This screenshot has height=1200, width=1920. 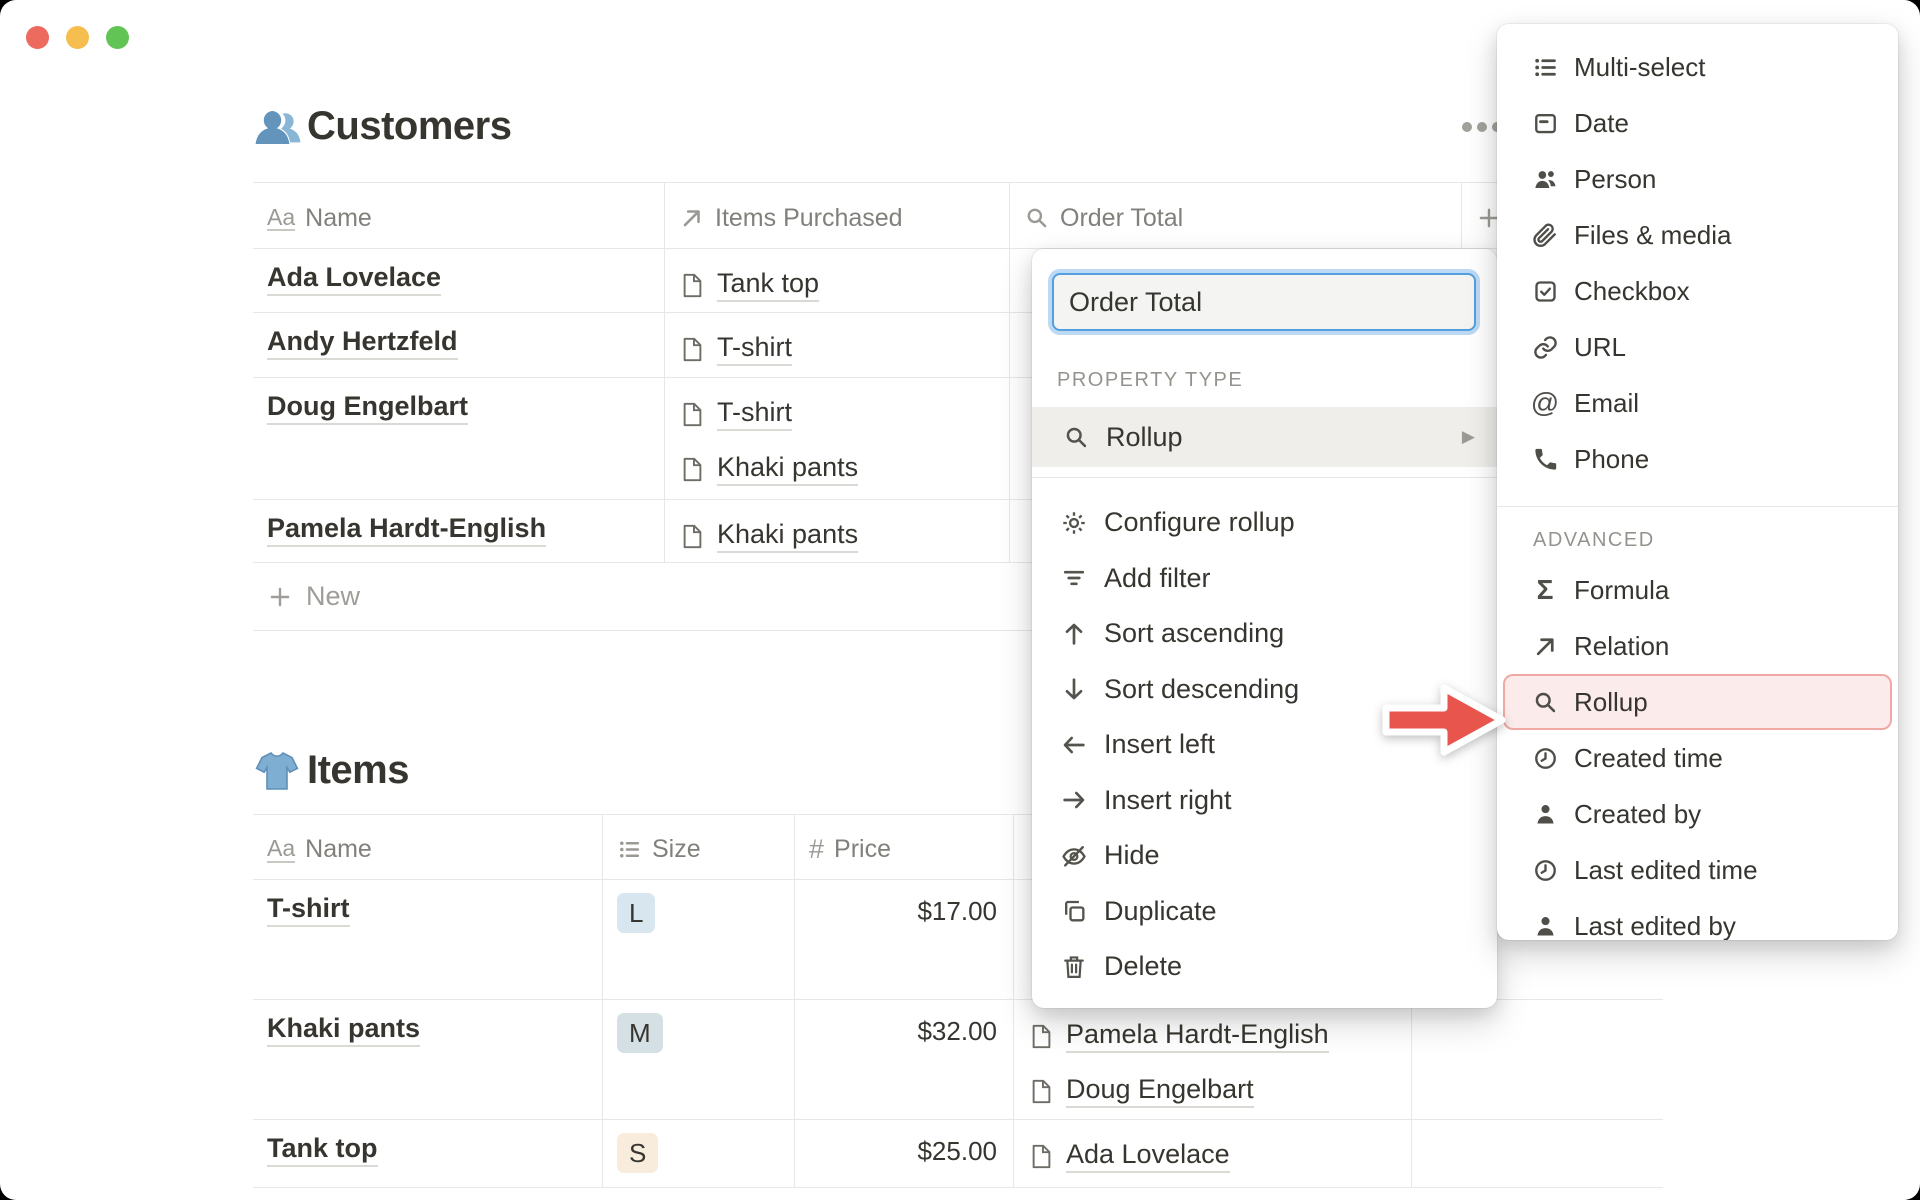 What do you see at coordinates (1697, 179) in the screenshot?
I see `type-item-person: Person` at bounding box center [1697, 179].